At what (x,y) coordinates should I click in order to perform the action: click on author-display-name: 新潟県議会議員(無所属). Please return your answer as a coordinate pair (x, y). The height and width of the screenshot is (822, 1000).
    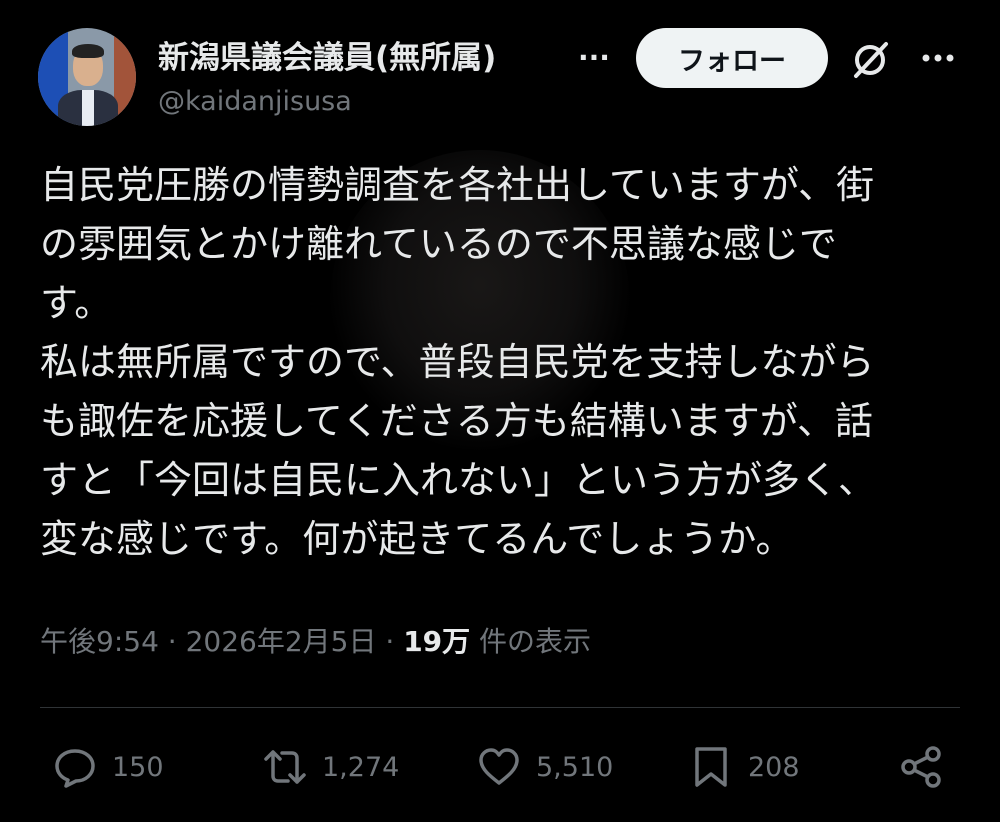
    Looking at the image, I should click on (327, 54).